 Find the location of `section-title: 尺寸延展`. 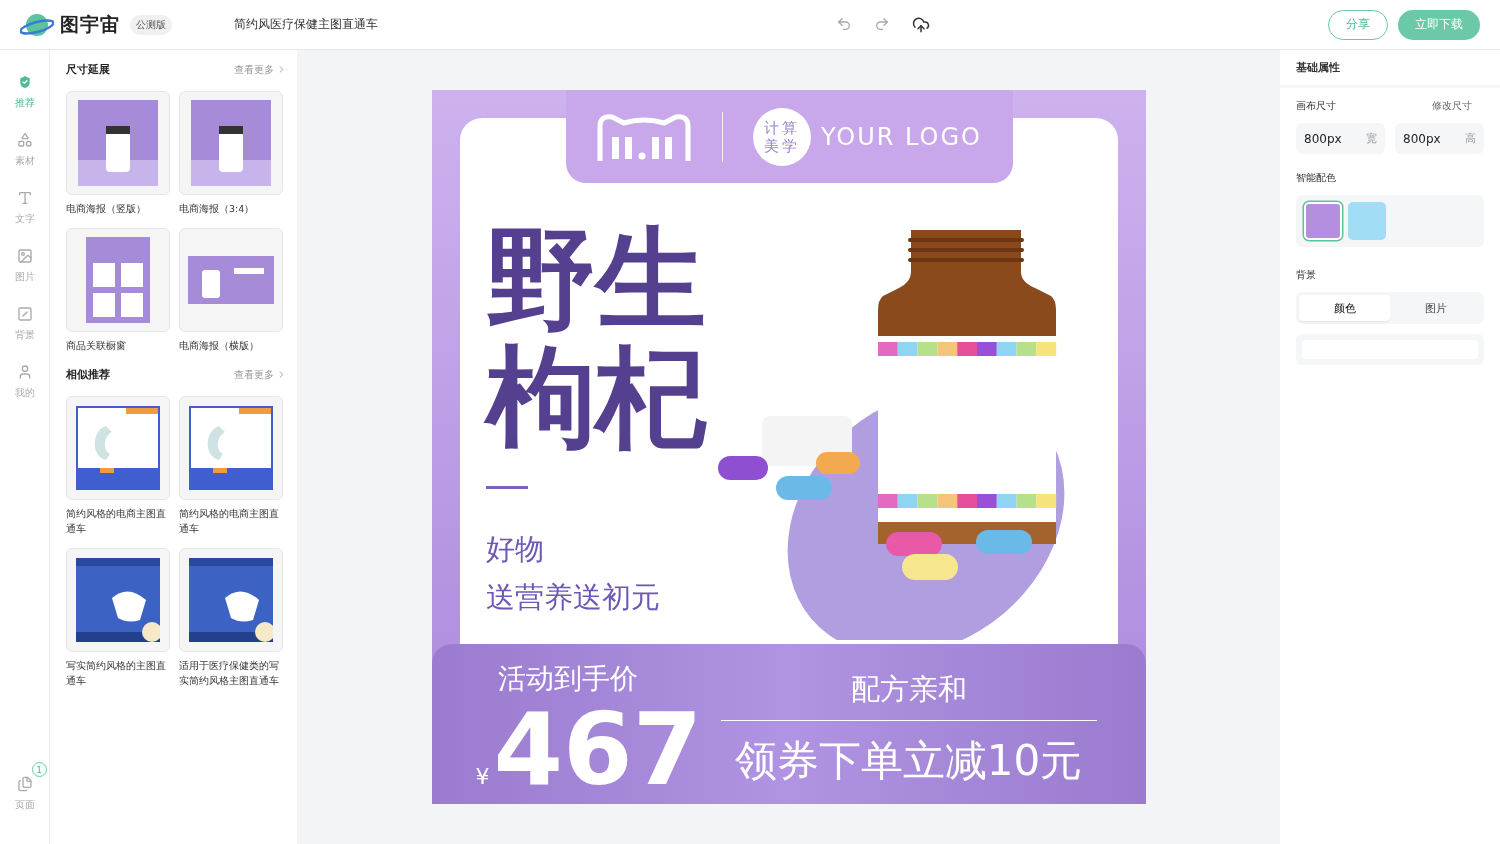

section-title: 尺寸延展 is located at coordinates (88, 69).